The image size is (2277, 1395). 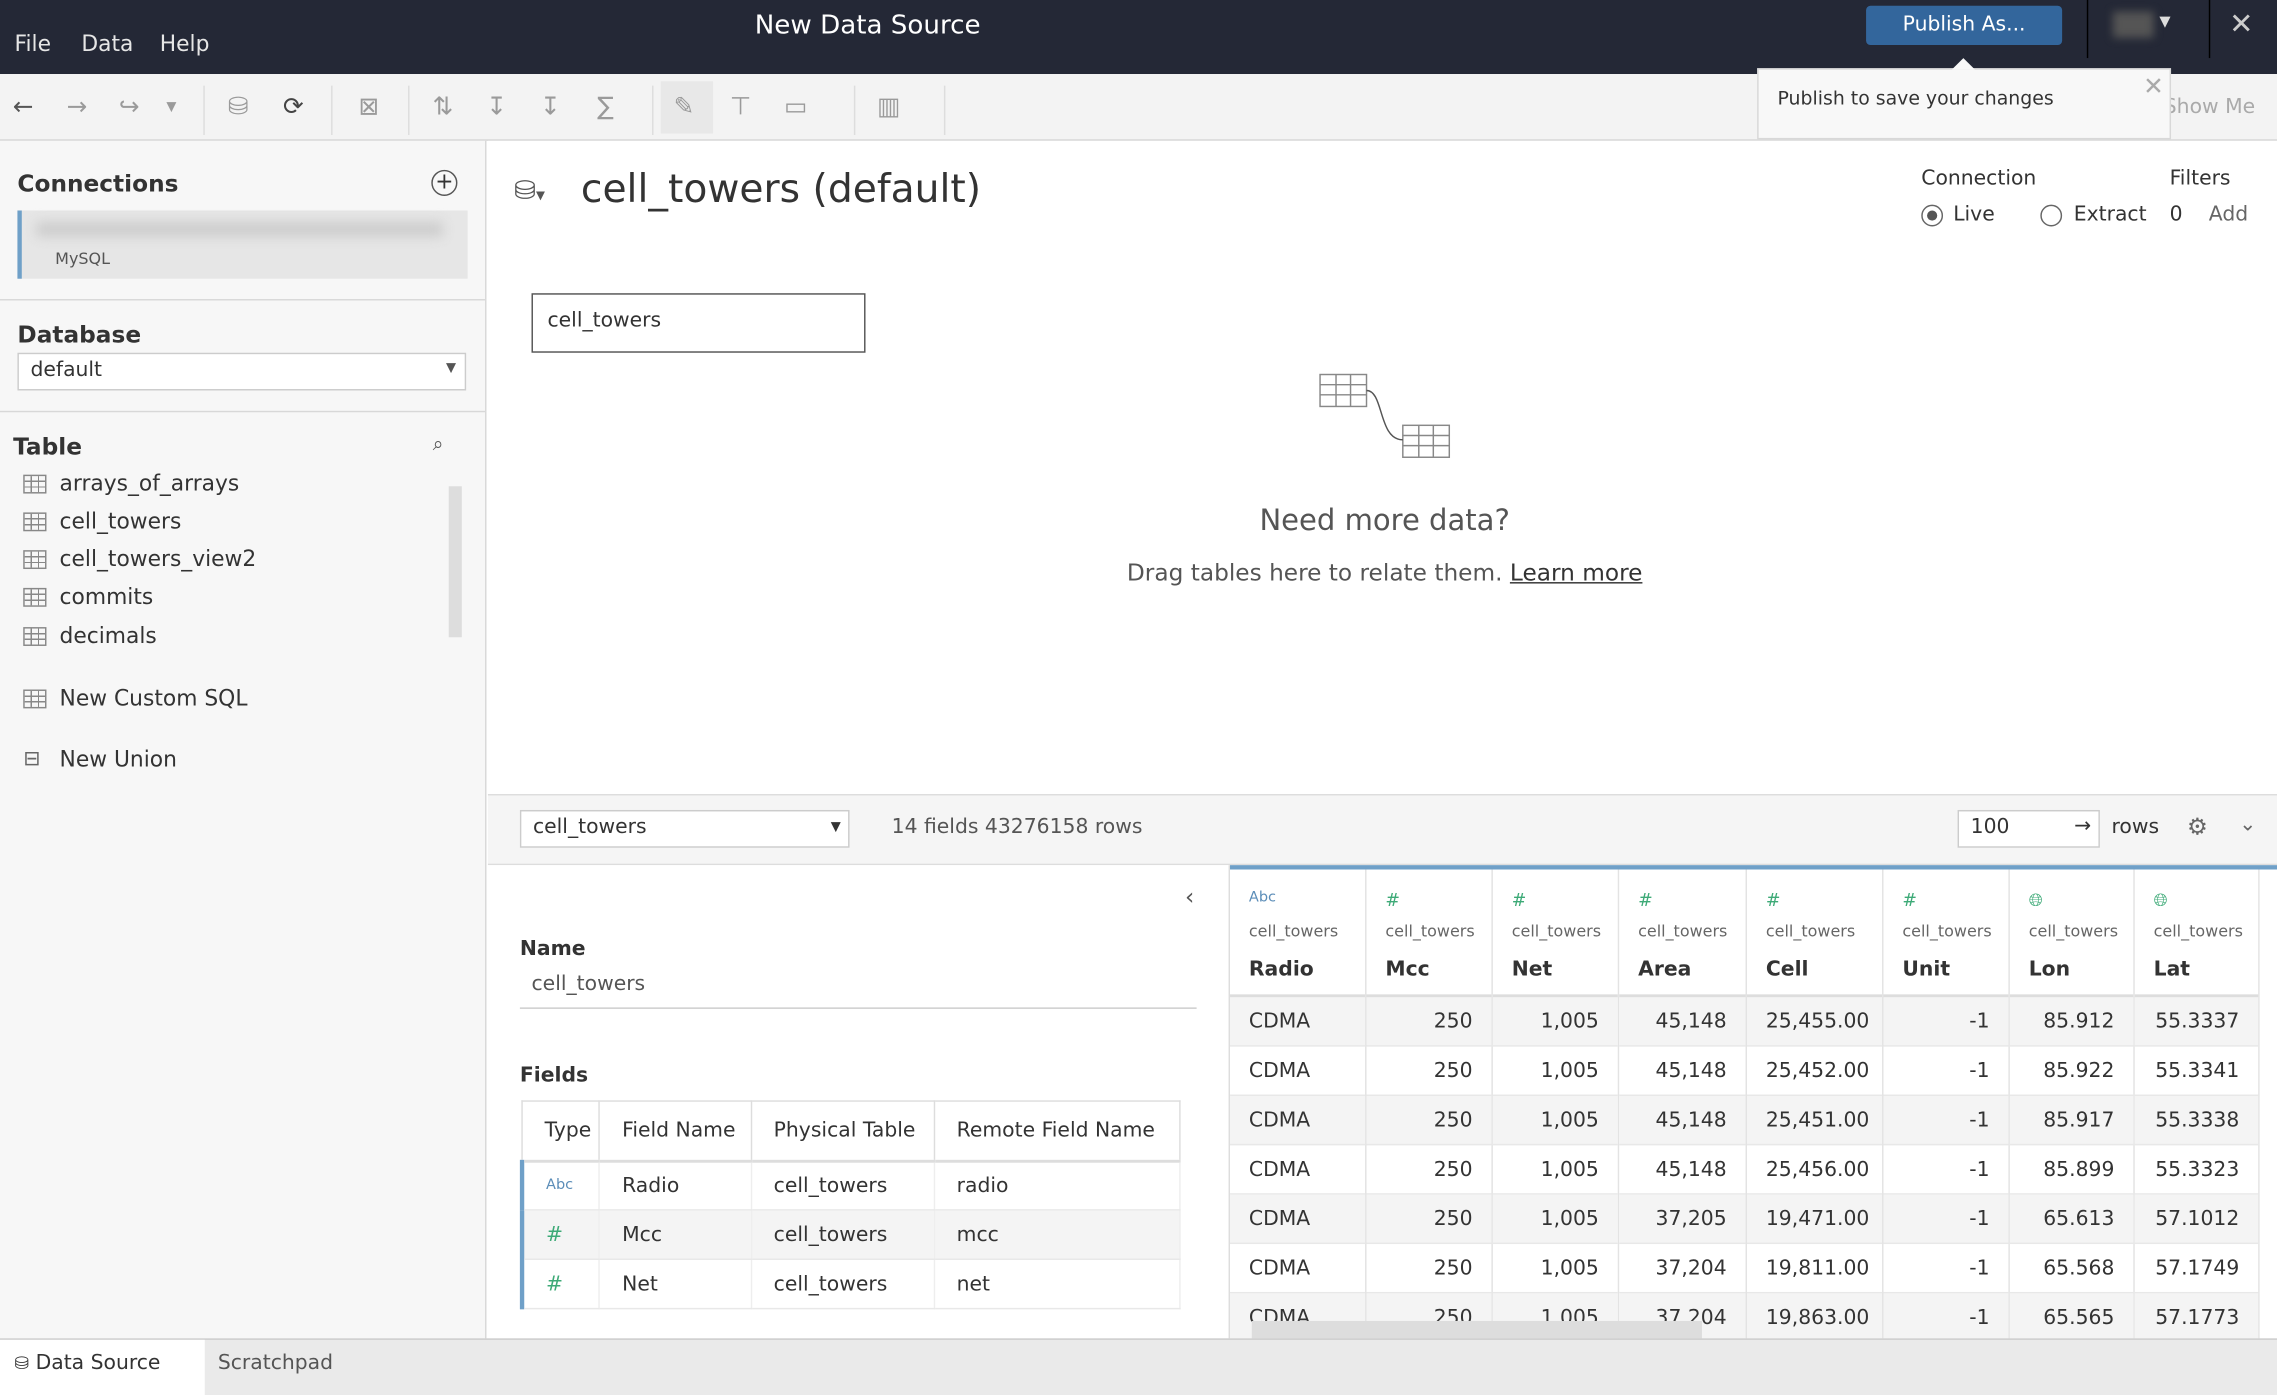 I want to click on column-header: # cell_towers Unit, so click(x=1946, y=934).